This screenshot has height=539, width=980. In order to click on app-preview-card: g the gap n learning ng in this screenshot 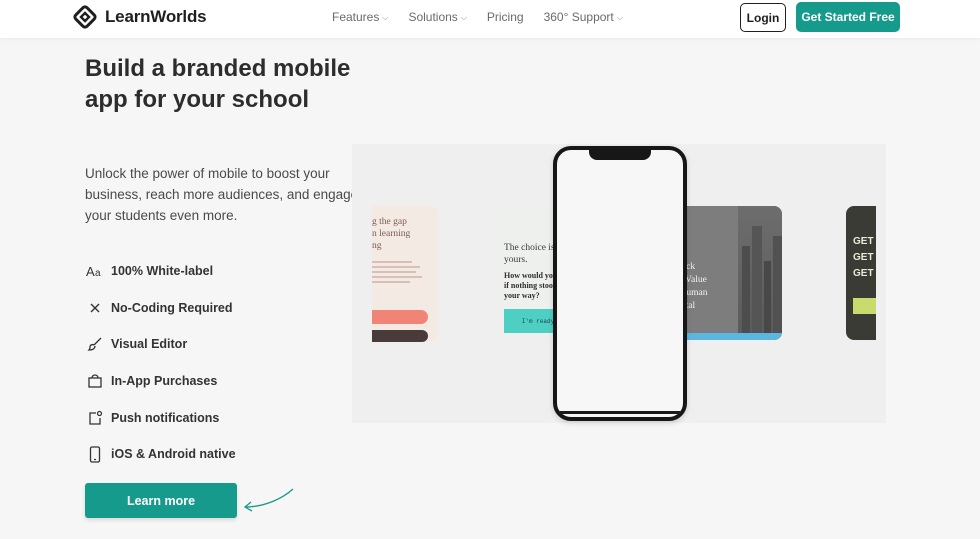, I will do `click(405, 274)`.